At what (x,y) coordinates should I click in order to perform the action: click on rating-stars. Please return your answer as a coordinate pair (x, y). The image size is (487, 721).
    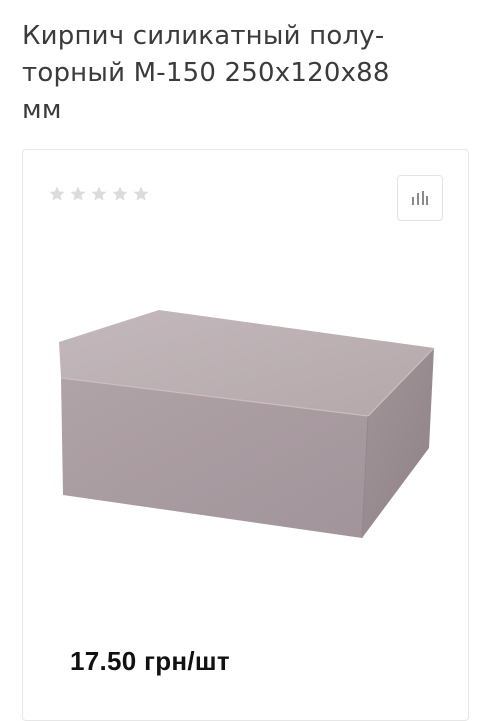
    Looking at the image, I should click on (99, 194).